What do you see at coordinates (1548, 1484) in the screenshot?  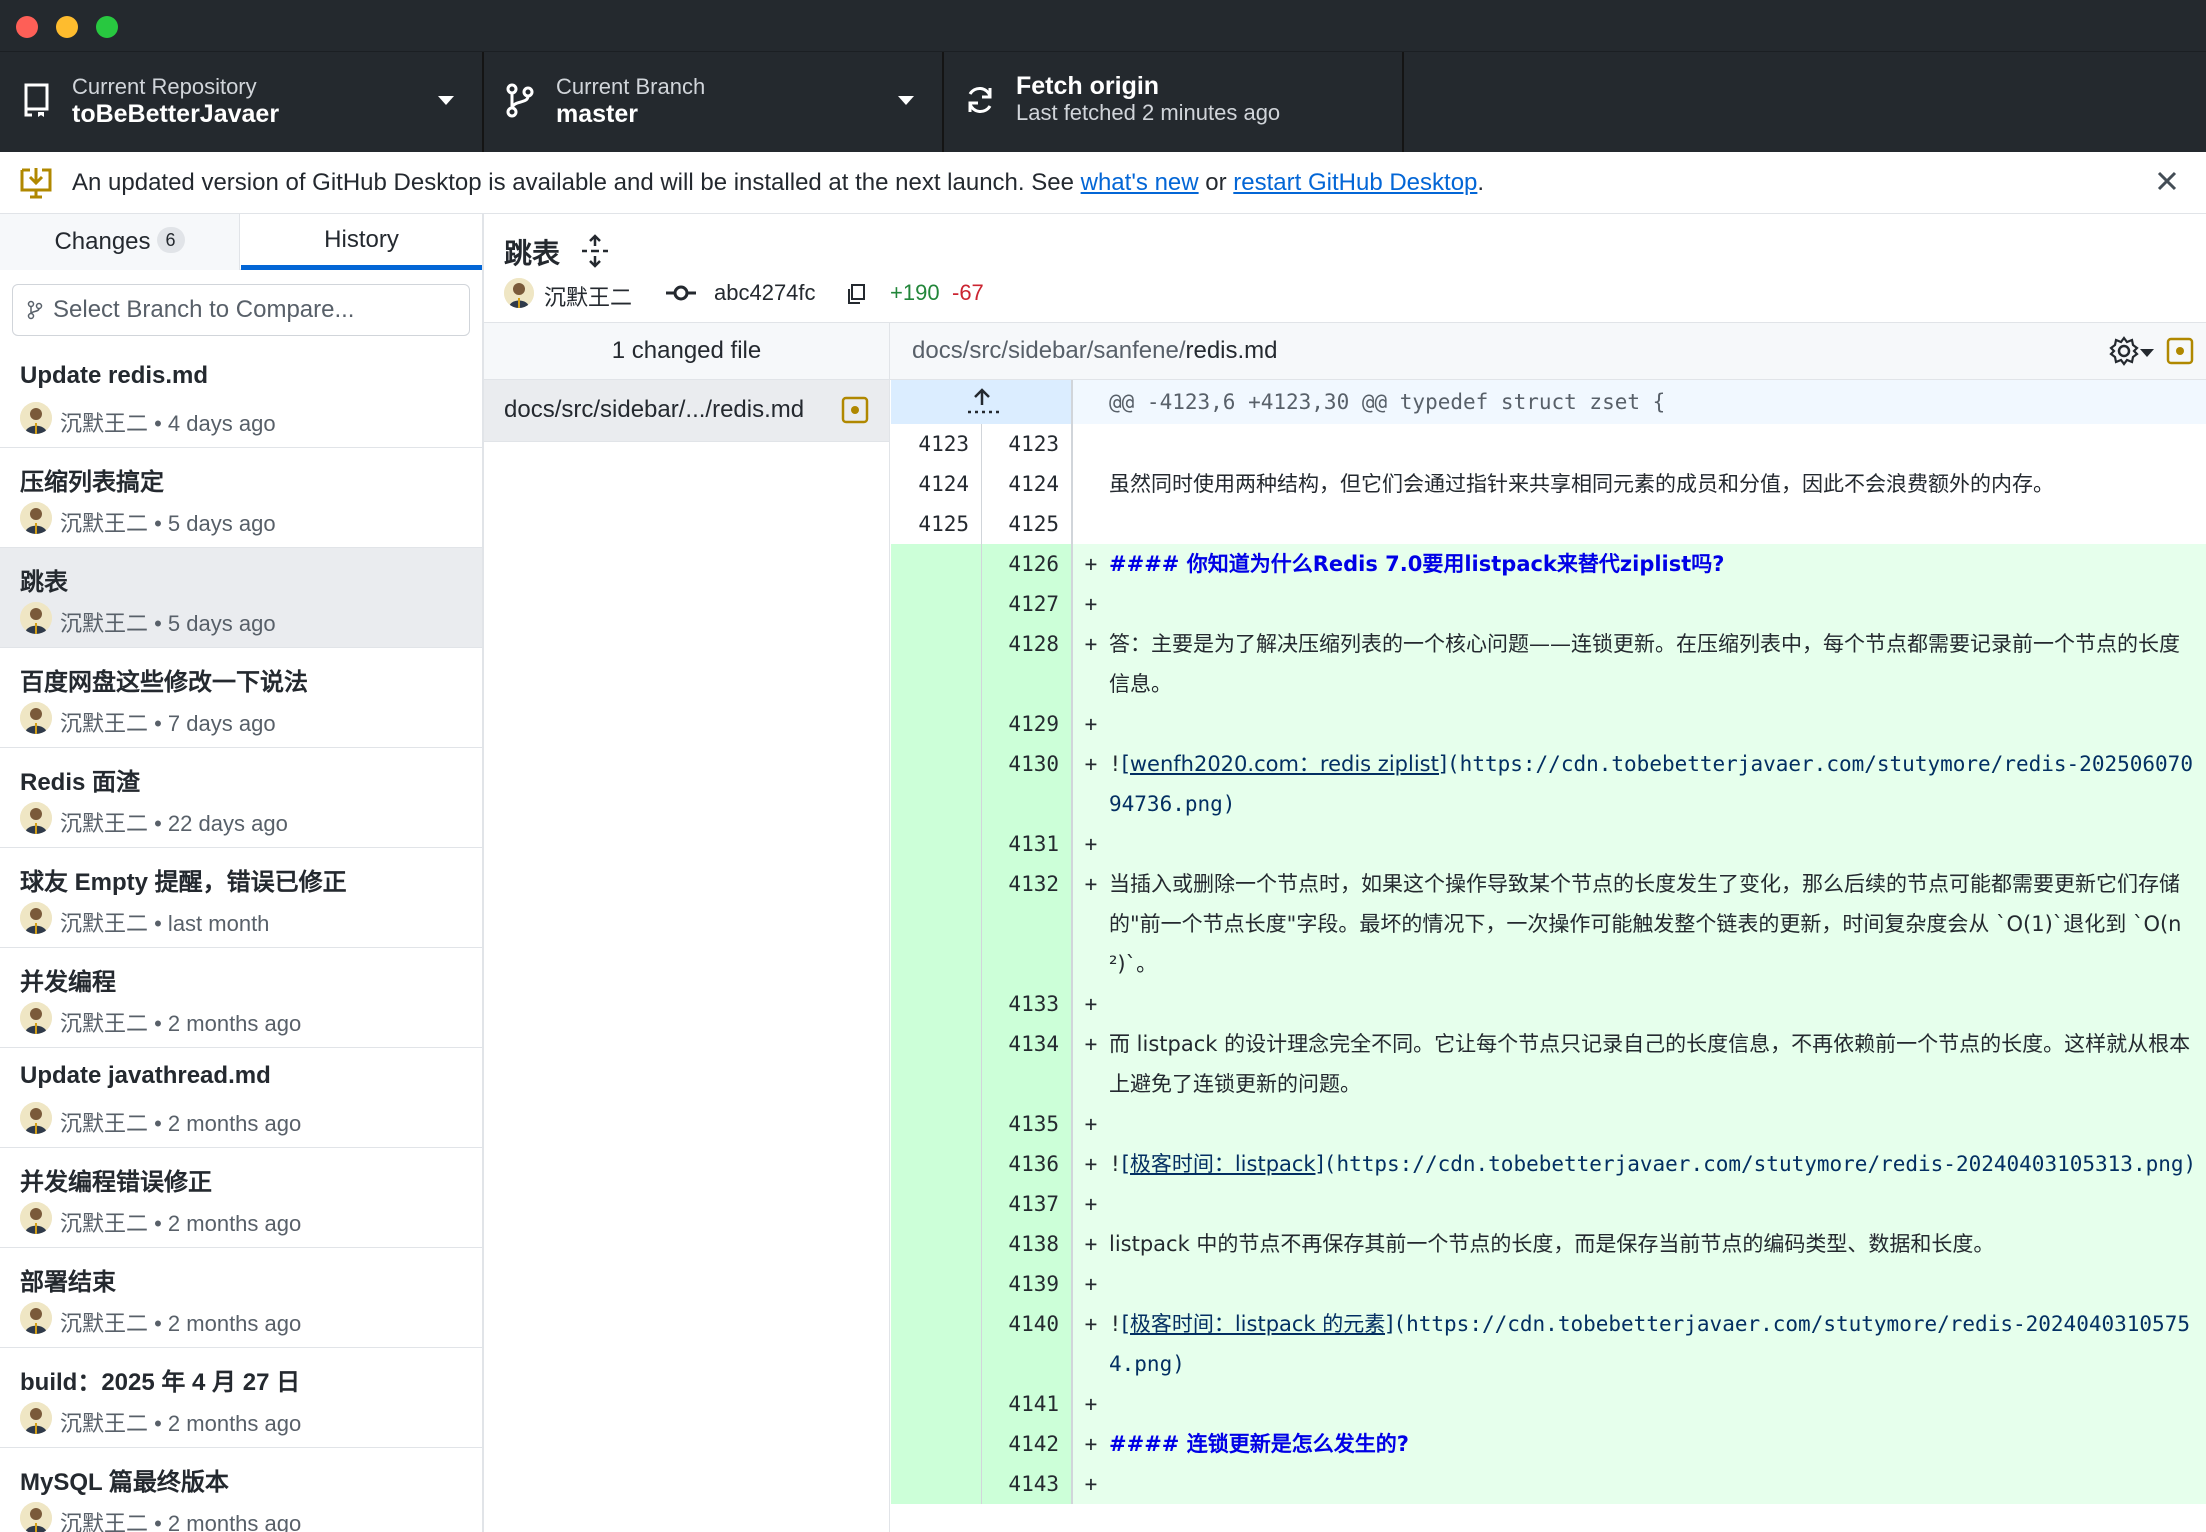 I see `diff-added-line: 4143 +` at bounding box center [1548, 1484].